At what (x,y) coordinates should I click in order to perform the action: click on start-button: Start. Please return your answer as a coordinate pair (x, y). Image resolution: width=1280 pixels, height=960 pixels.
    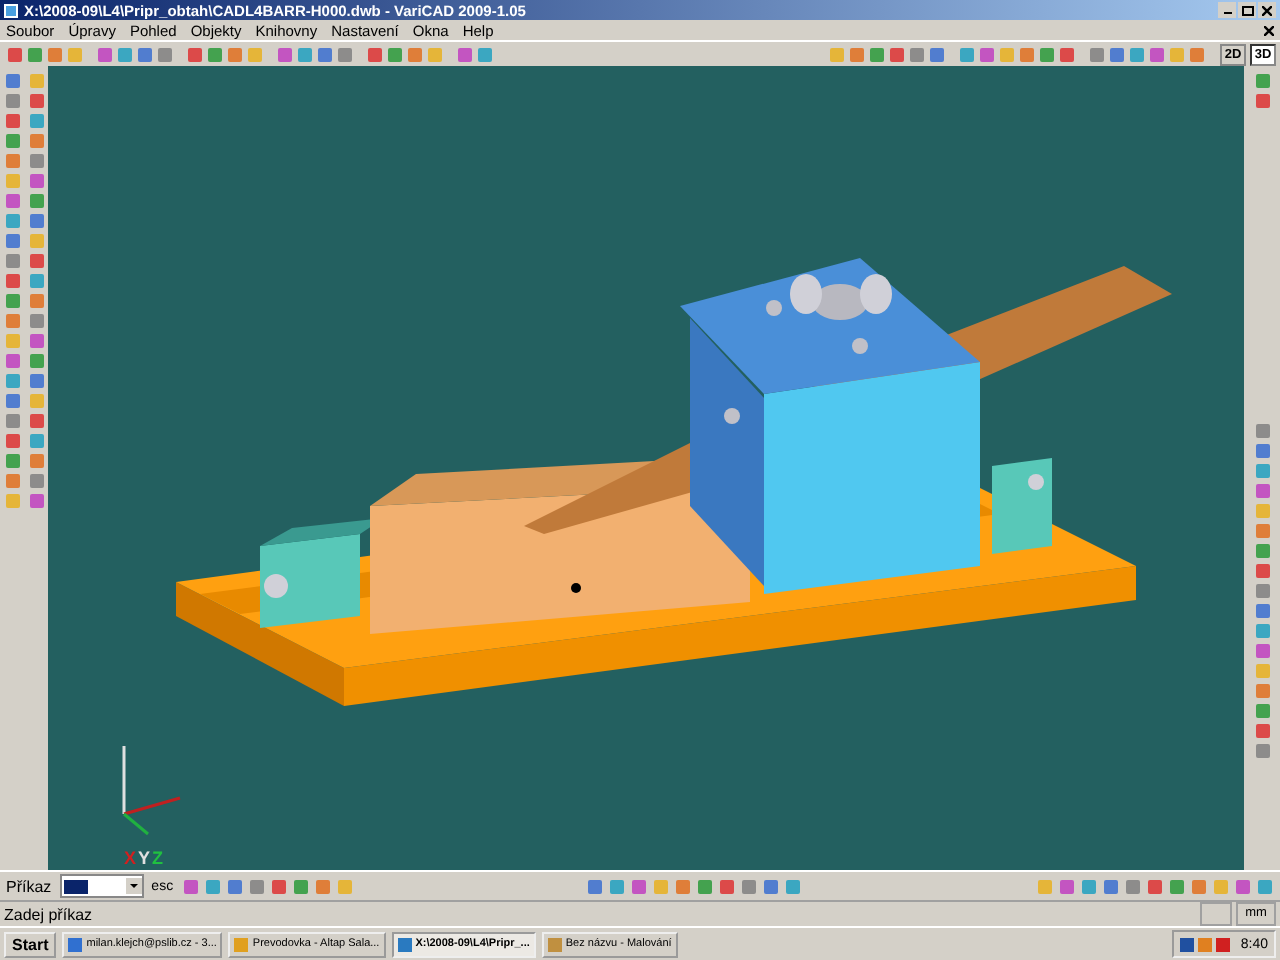
    Looking at the image, I should click on (30, 944).